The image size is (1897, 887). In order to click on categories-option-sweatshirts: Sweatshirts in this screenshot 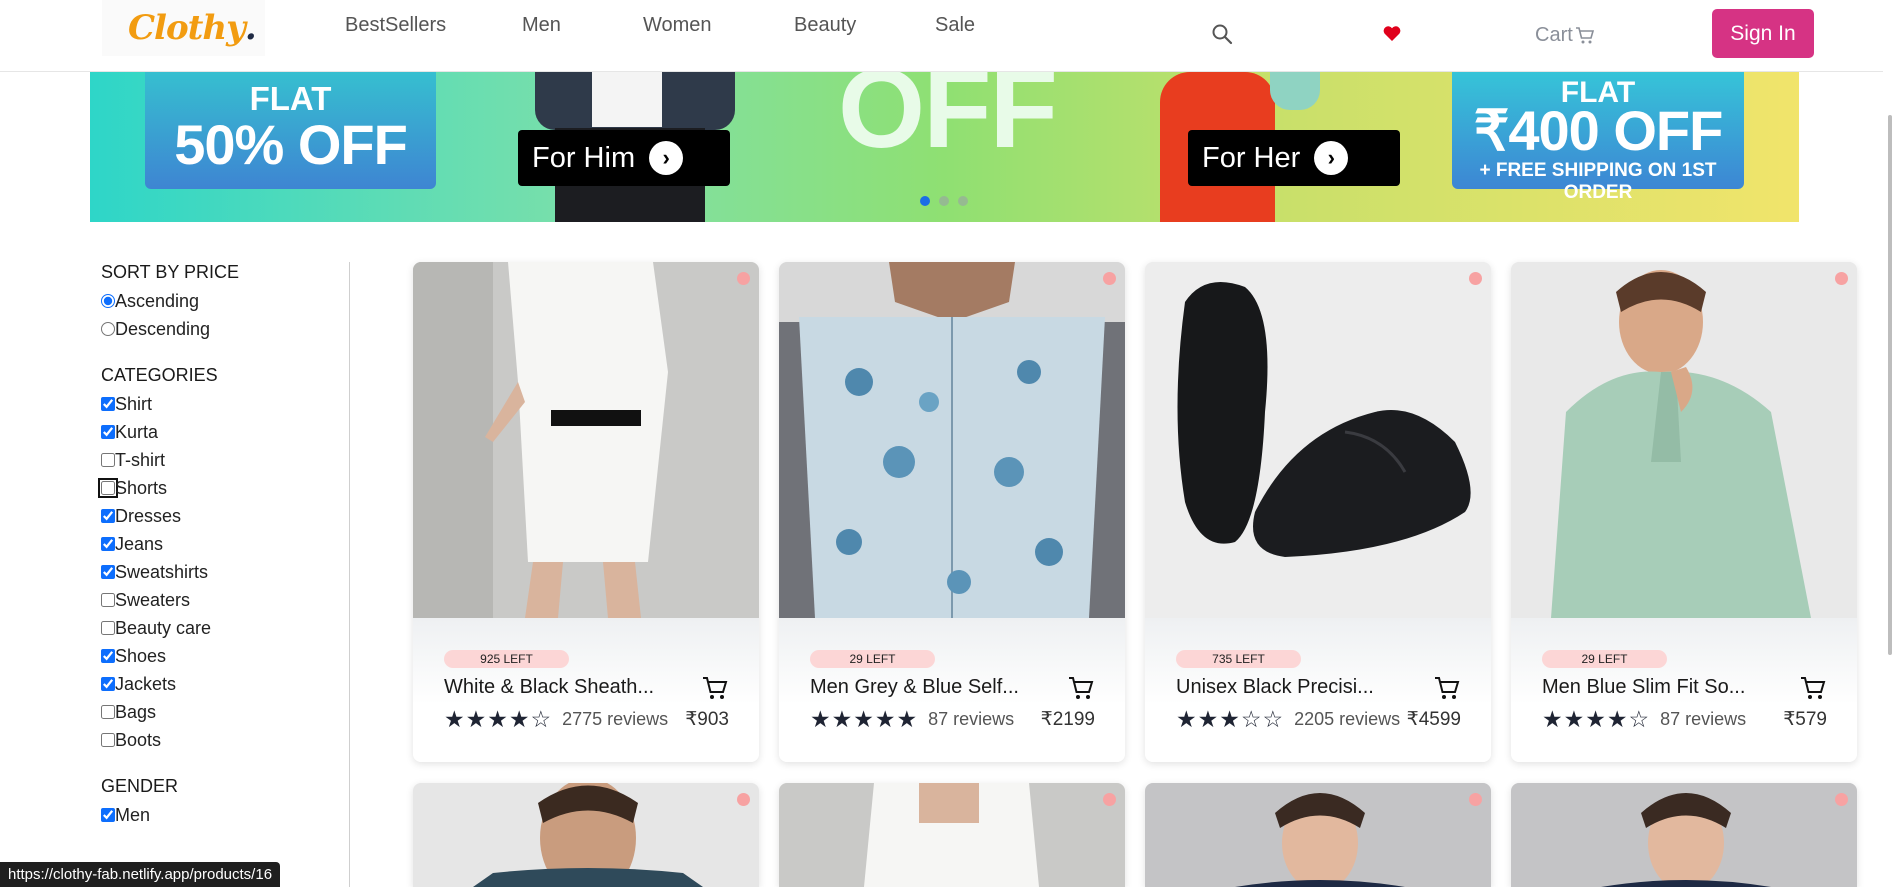, I will do `click(221, 572)`.